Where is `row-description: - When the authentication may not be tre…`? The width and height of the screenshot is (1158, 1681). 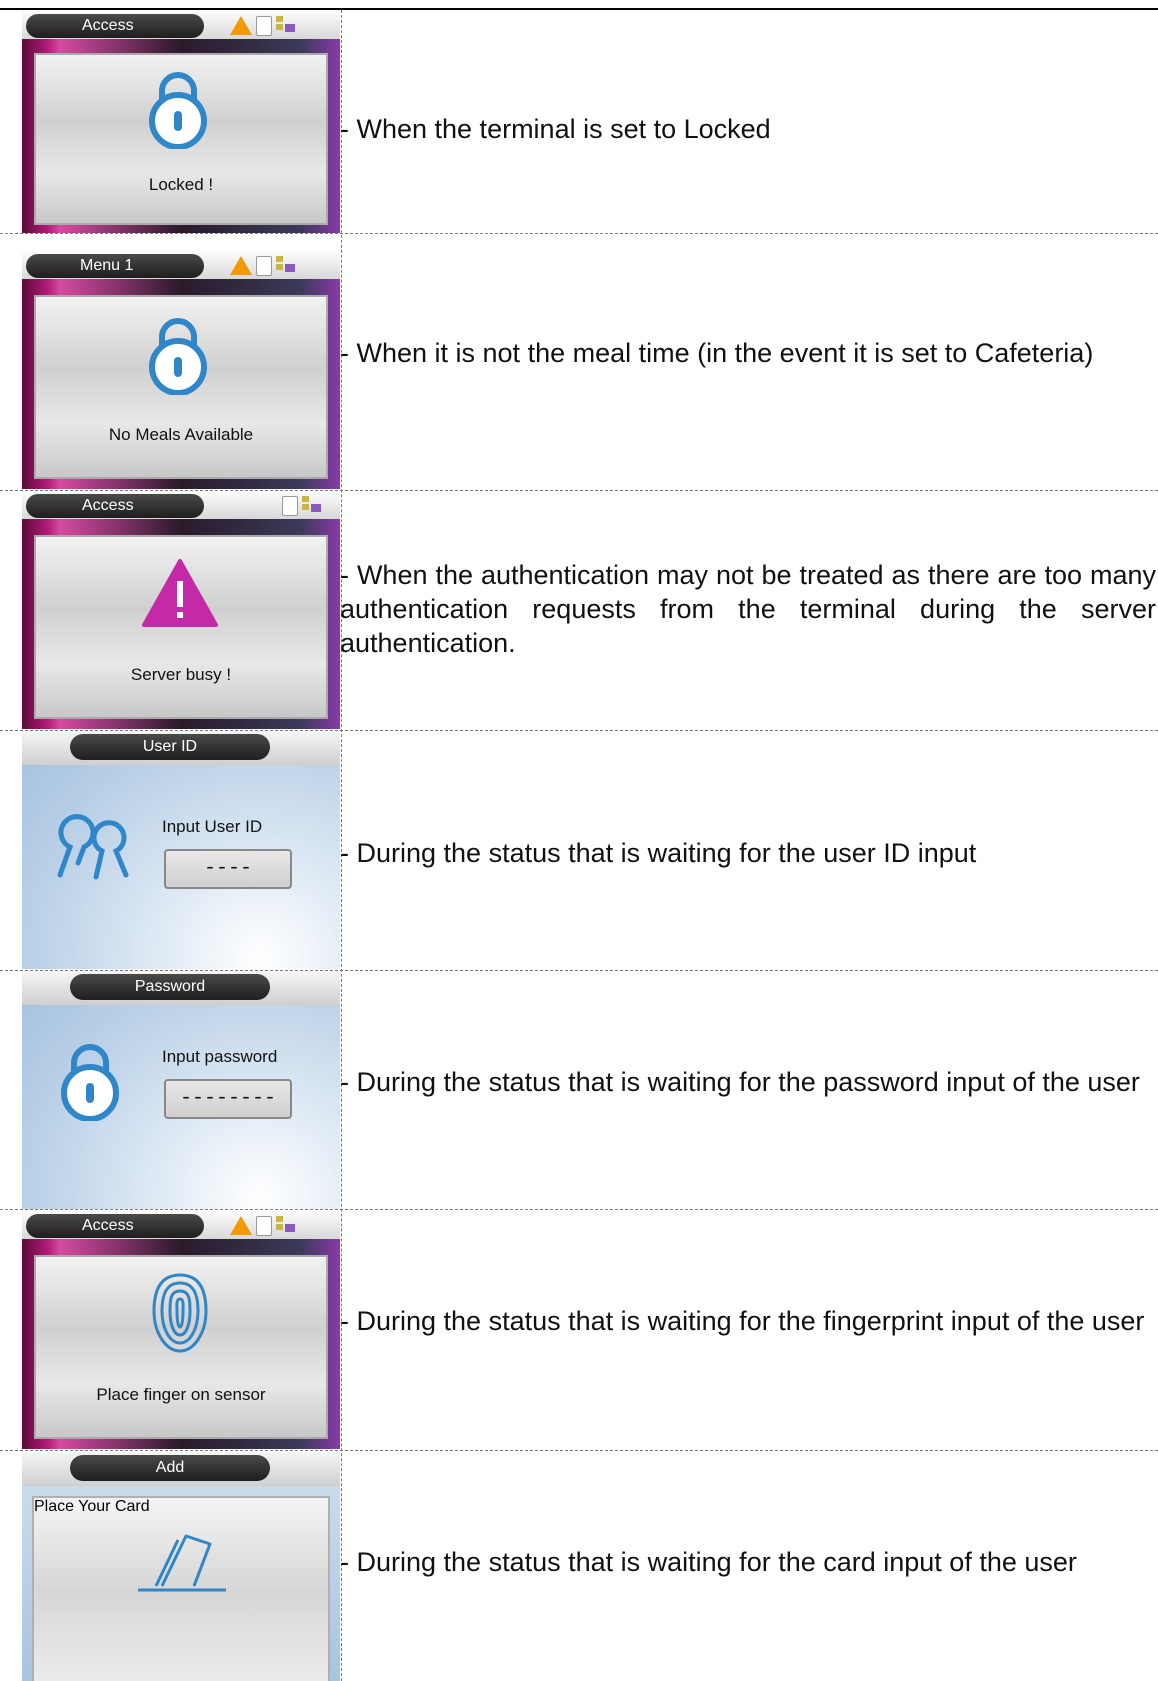
row-description: - When the authentication may not be tre… is located at coordinates (748, 609).